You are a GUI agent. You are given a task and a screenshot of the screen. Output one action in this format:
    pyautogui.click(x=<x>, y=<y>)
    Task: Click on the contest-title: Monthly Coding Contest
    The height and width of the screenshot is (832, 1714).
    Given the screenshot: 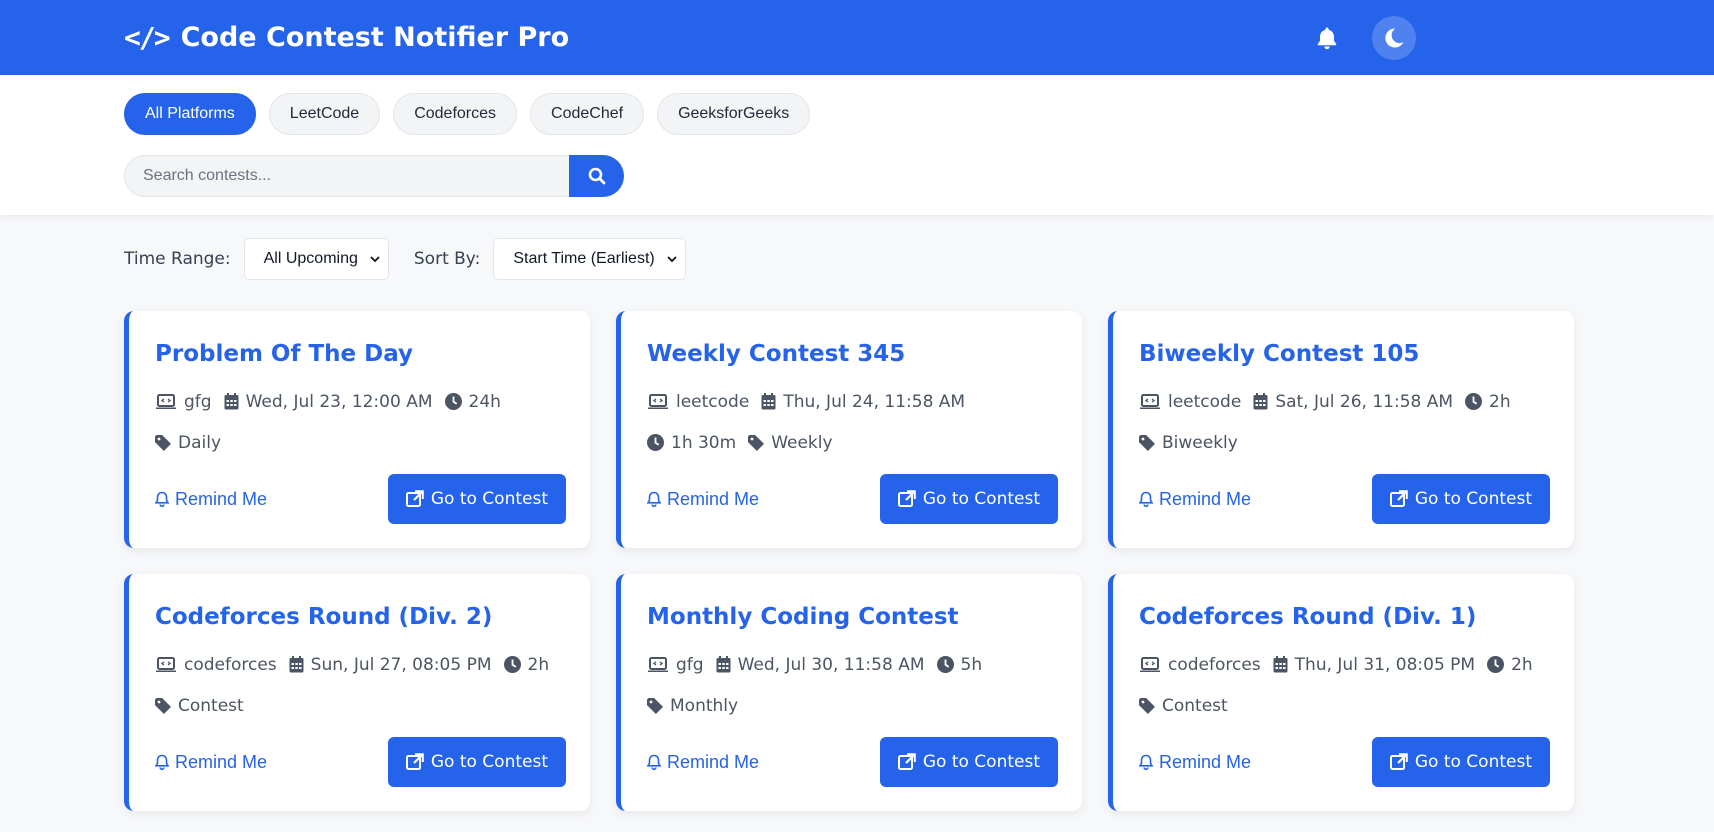 What is the action you would take?
    pyautogui.click(x=852, y=617)
    